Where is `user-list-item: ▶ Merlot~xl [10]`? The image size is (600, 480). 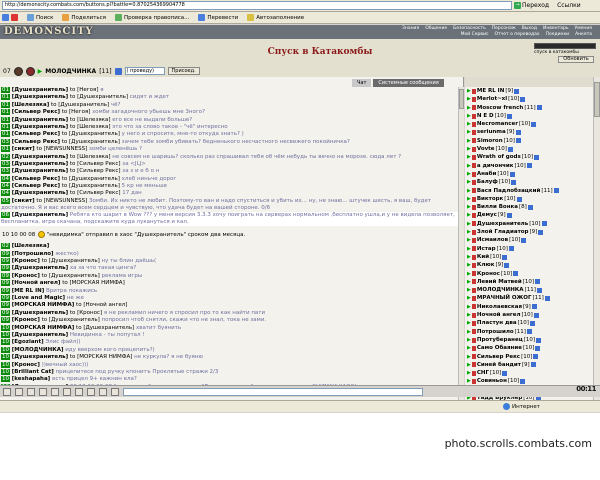
user-list-item: ▶ Merlot~xl [10] is located at coordinates (529, 99).